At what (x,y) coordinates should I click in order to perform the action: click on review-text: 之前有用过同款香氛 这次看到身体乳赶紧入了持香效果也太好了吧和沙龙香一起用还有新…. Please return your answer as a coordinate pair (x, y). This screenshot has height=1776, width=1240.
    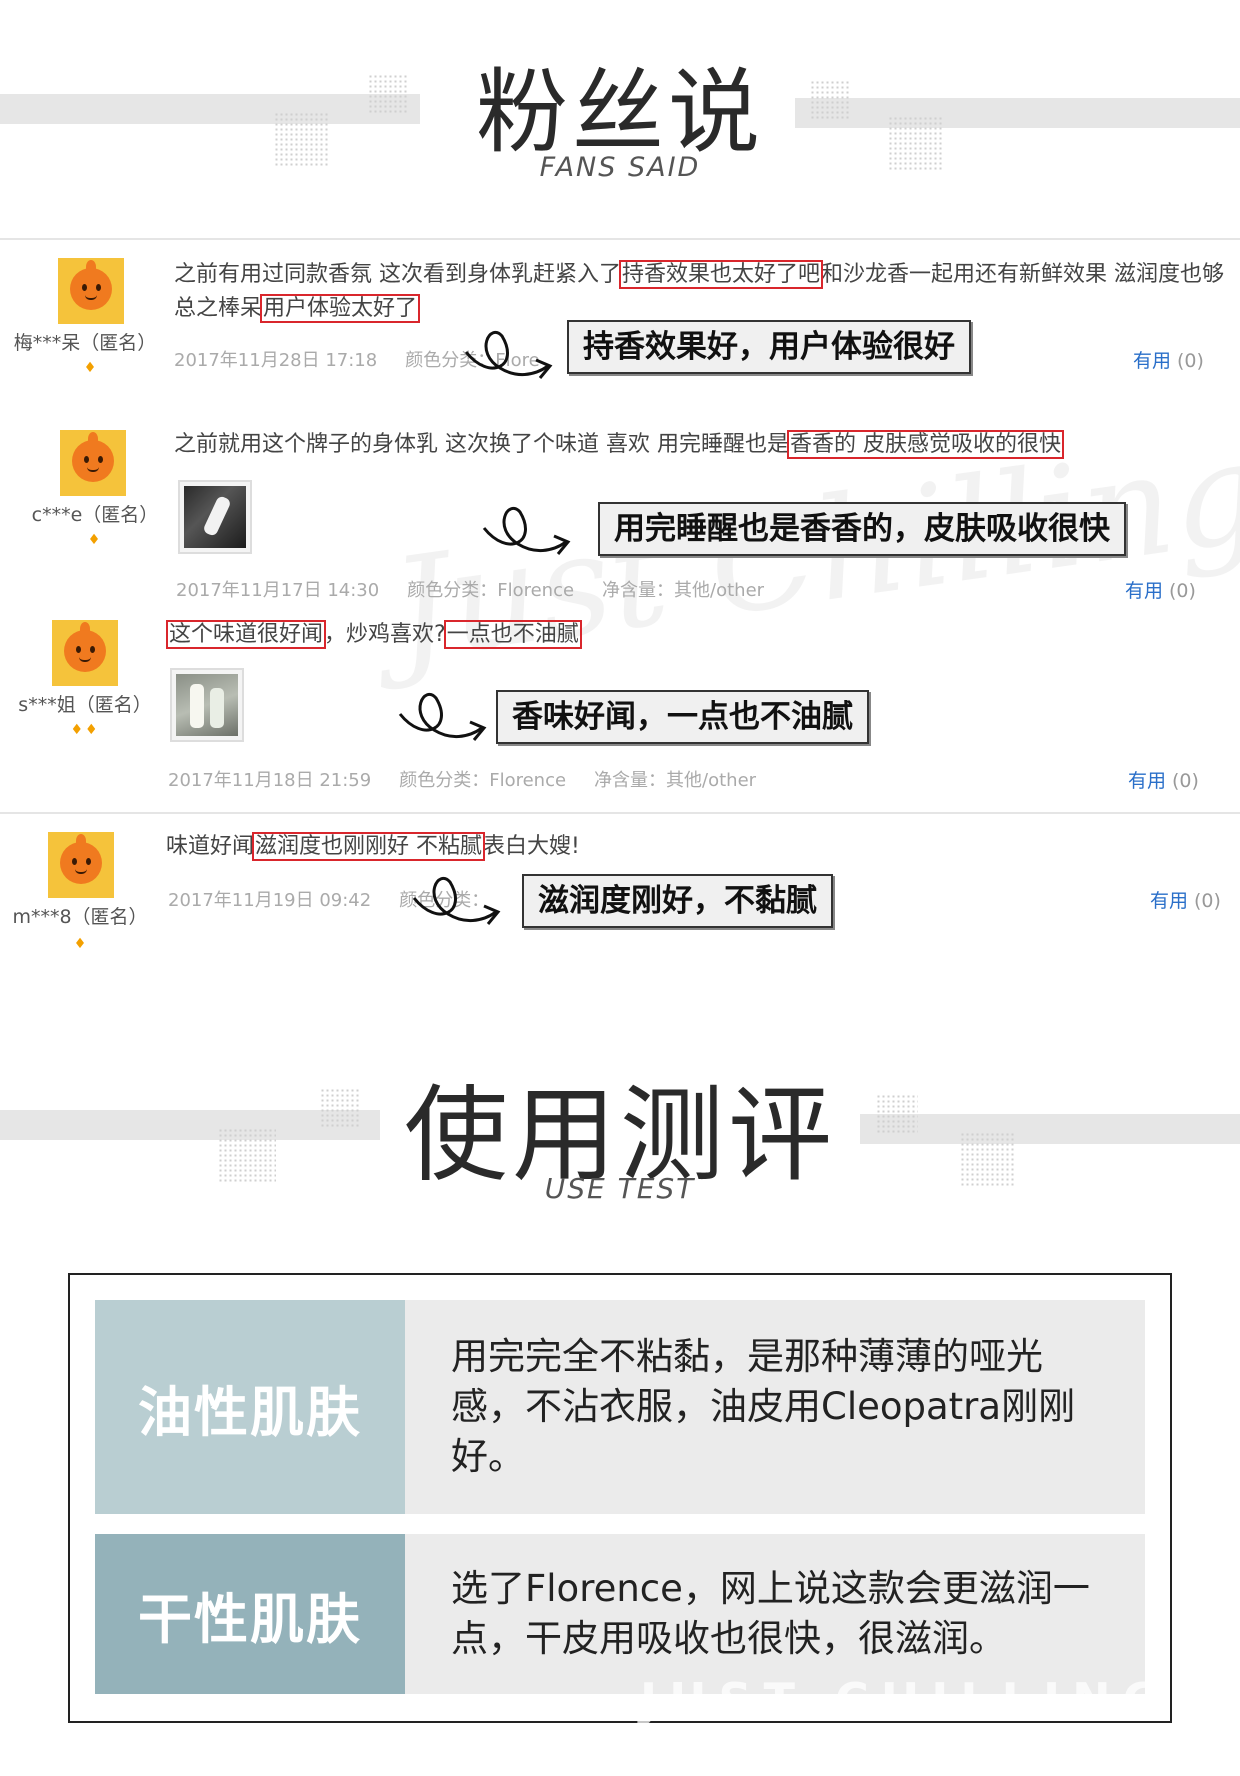
    Looking at the image, I should click on (699, 291).